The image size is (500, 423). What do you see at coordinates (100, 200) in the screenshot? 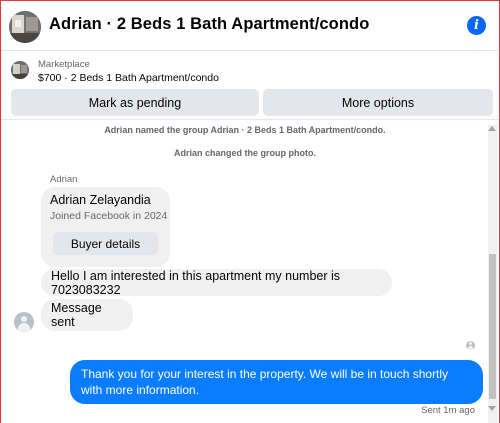
I see `buyer-name: Adrian Zelayandia` at bounding box center [100, 200].